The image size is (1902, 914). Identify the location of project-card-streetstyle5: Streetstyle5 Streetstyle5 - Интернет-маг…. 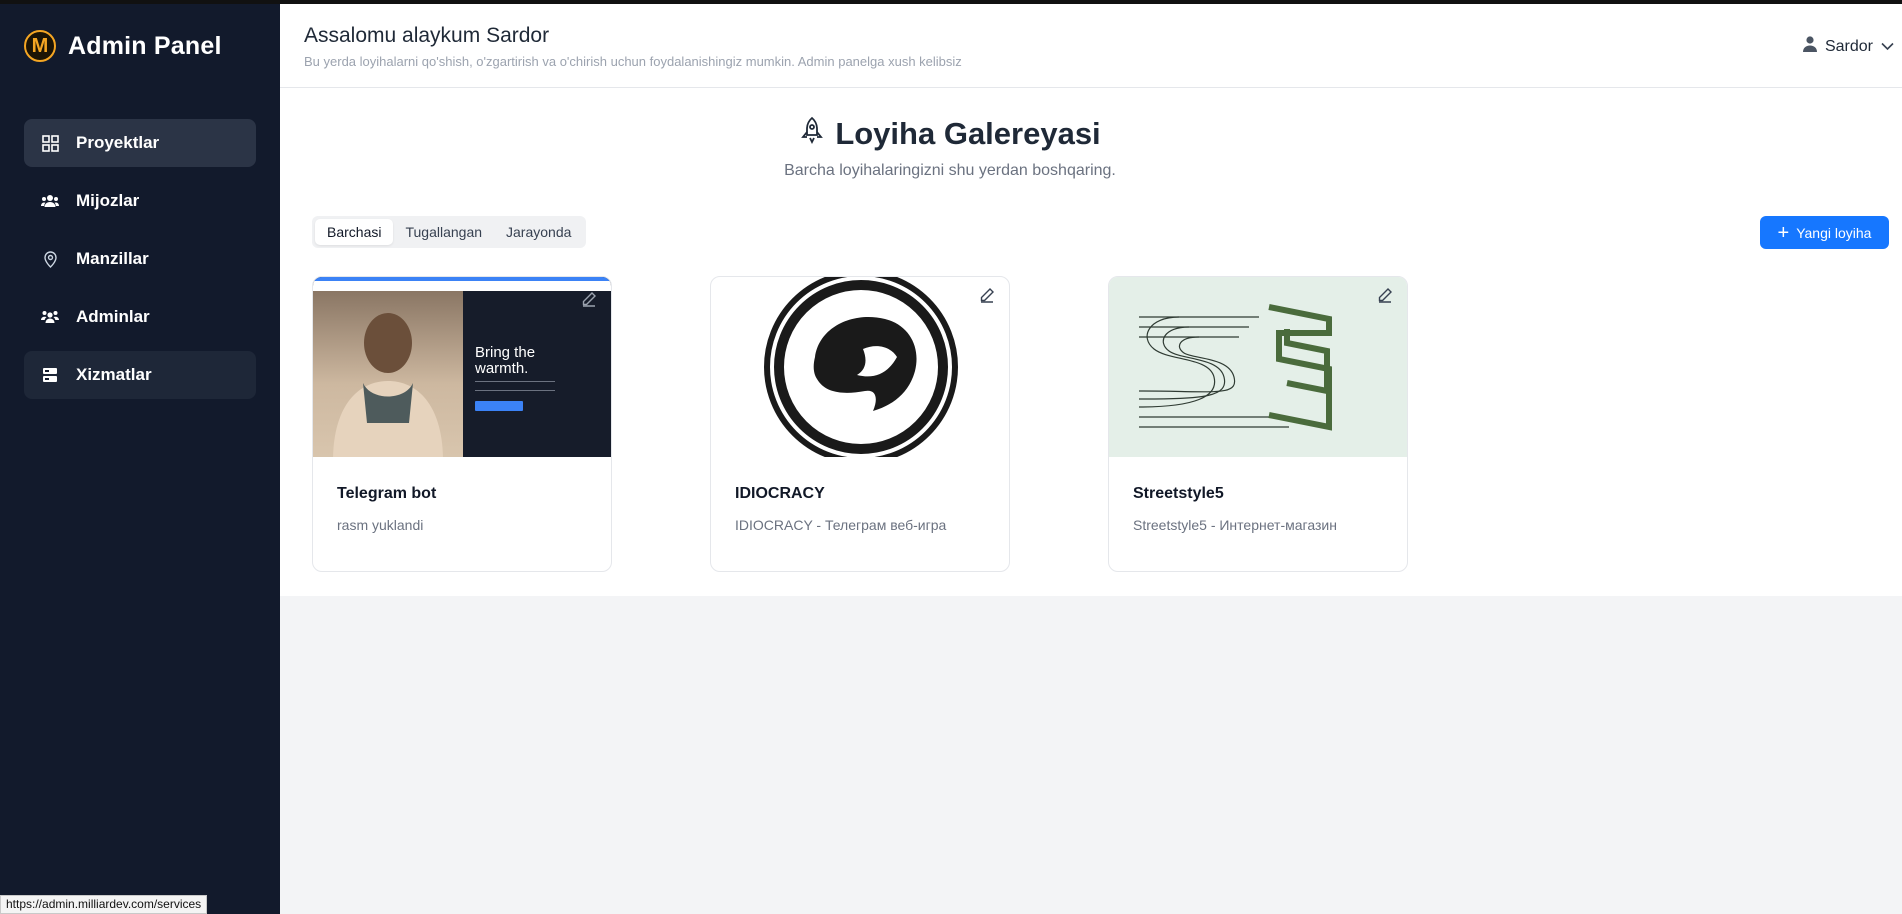
(1258, 424).